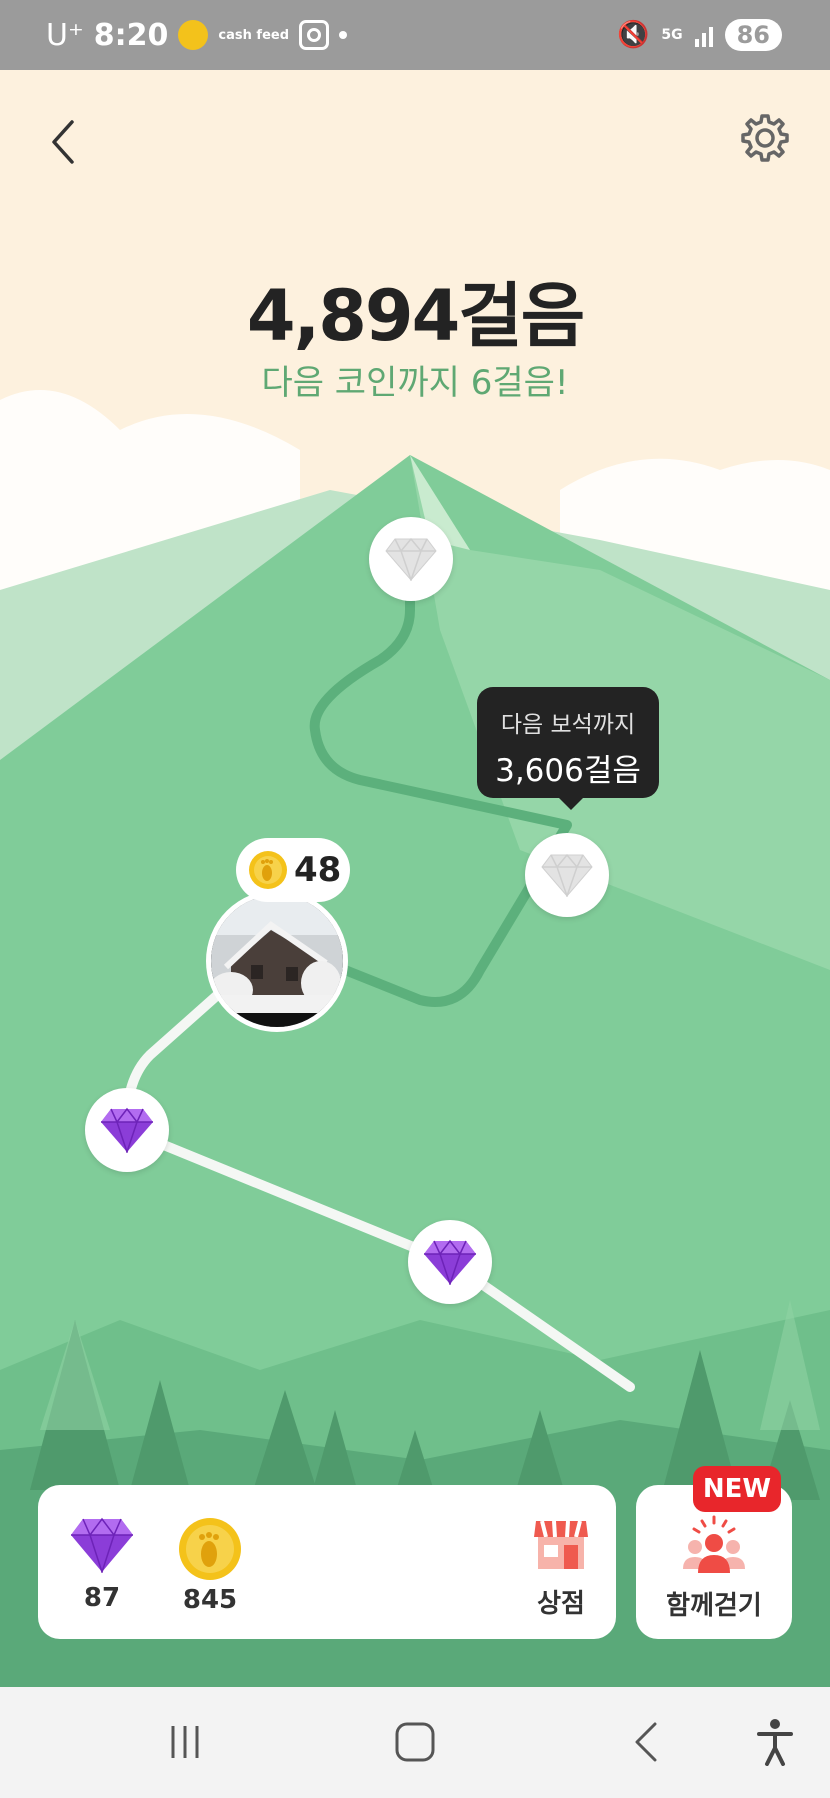  I want to click on walk-together-label: 함께걷기, so click(714, 1606).